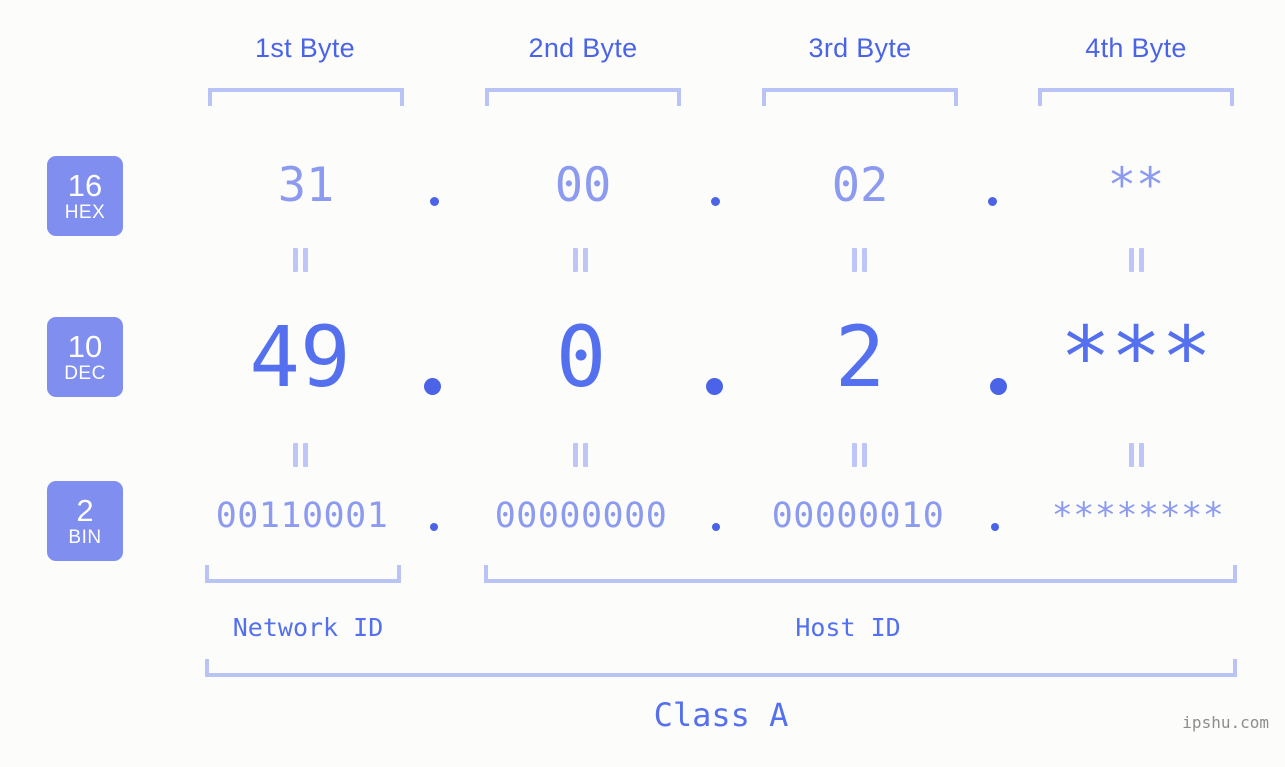 The height and width of the screenshot is (767, 1285). Describe the element at coordinates (85, 537) in the screenshot. I see `radix-badge-bin-name: BIN` at that location.